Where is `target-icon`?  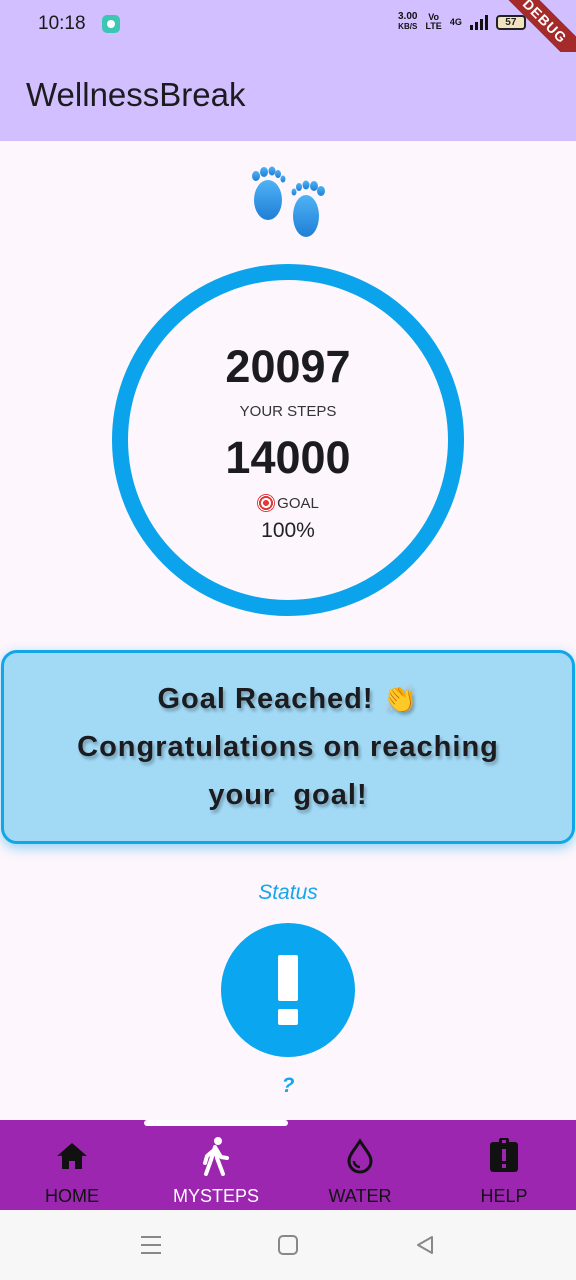
target-icon is located at coordinates (266, 503).